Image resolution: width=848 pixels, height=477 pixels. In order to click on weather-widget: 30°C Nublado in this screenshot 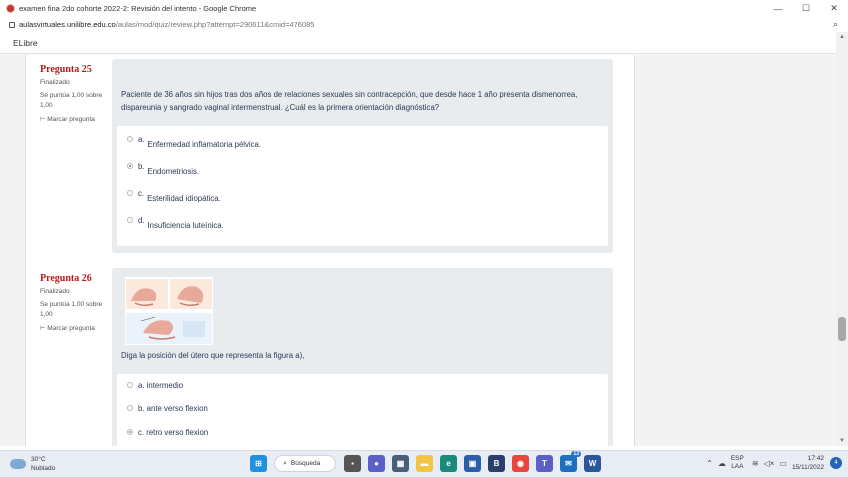, I will do `click(32, 464)`.